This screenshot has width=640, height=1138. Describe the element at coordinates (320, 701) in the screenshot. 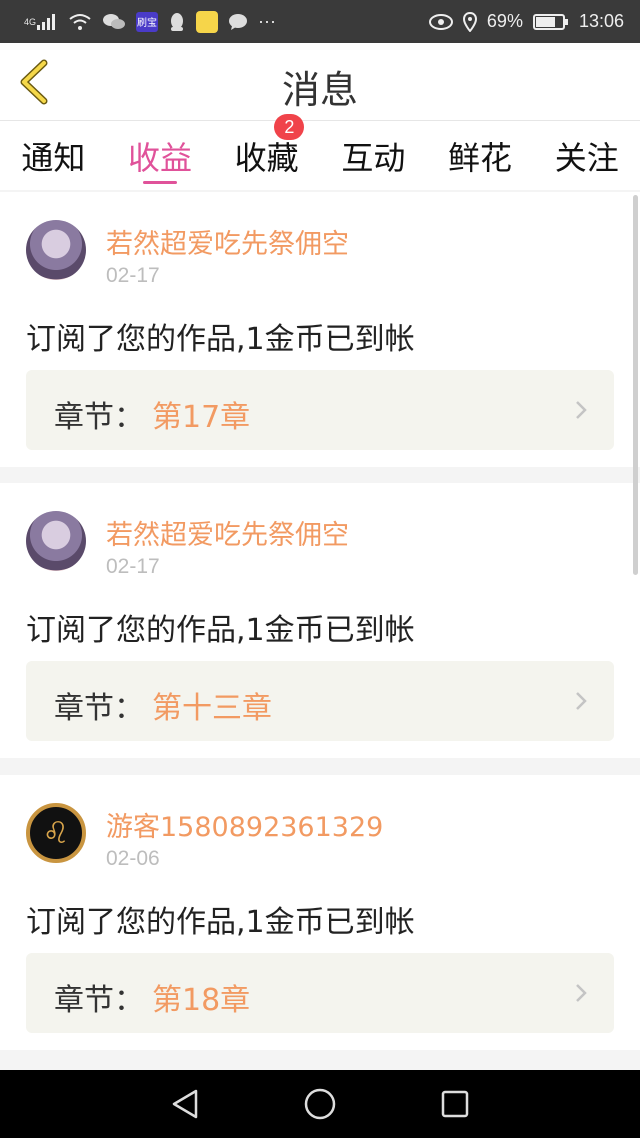

I see `chapter-link: 章节： 第十三章` at that location.